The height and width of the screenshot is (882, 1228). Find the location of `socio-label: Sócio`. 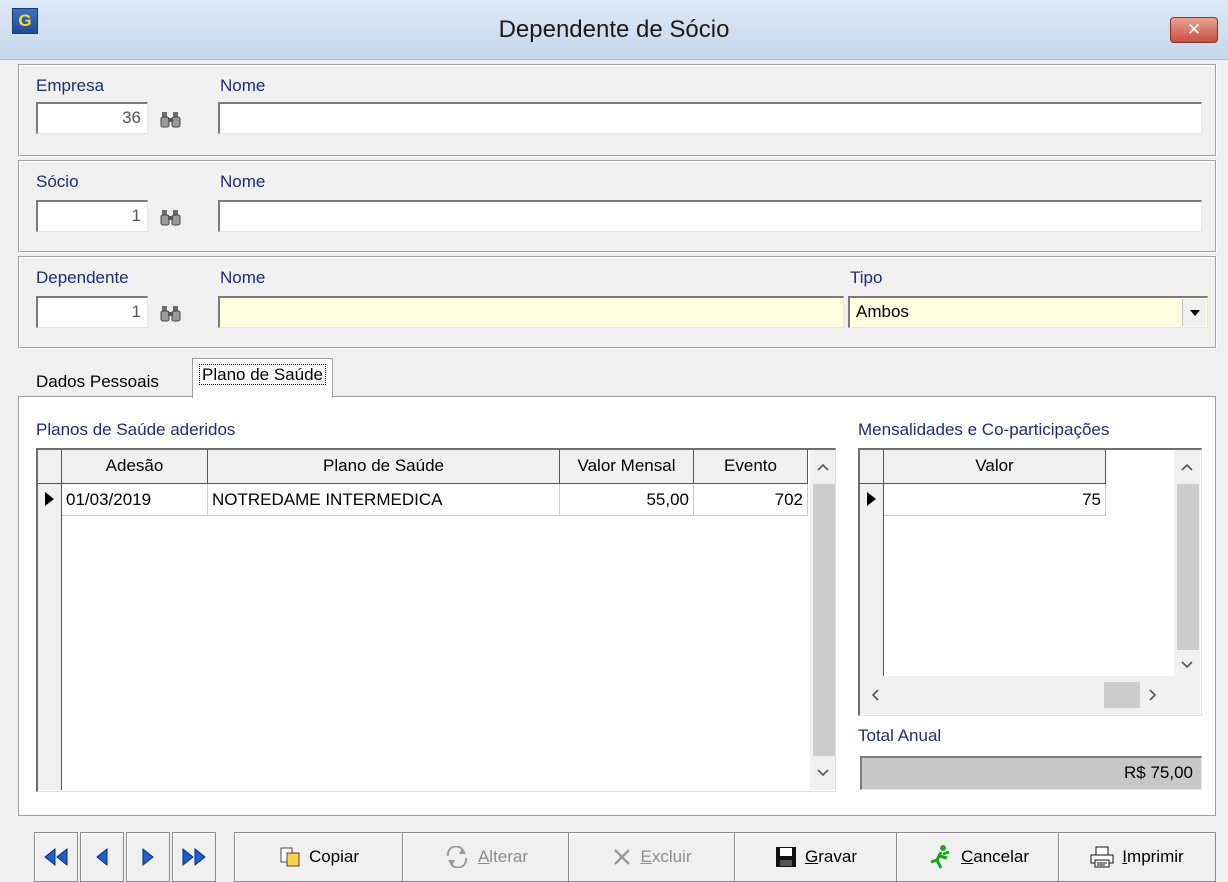

socio-label: Sócio is located at coordinates (57, 181).